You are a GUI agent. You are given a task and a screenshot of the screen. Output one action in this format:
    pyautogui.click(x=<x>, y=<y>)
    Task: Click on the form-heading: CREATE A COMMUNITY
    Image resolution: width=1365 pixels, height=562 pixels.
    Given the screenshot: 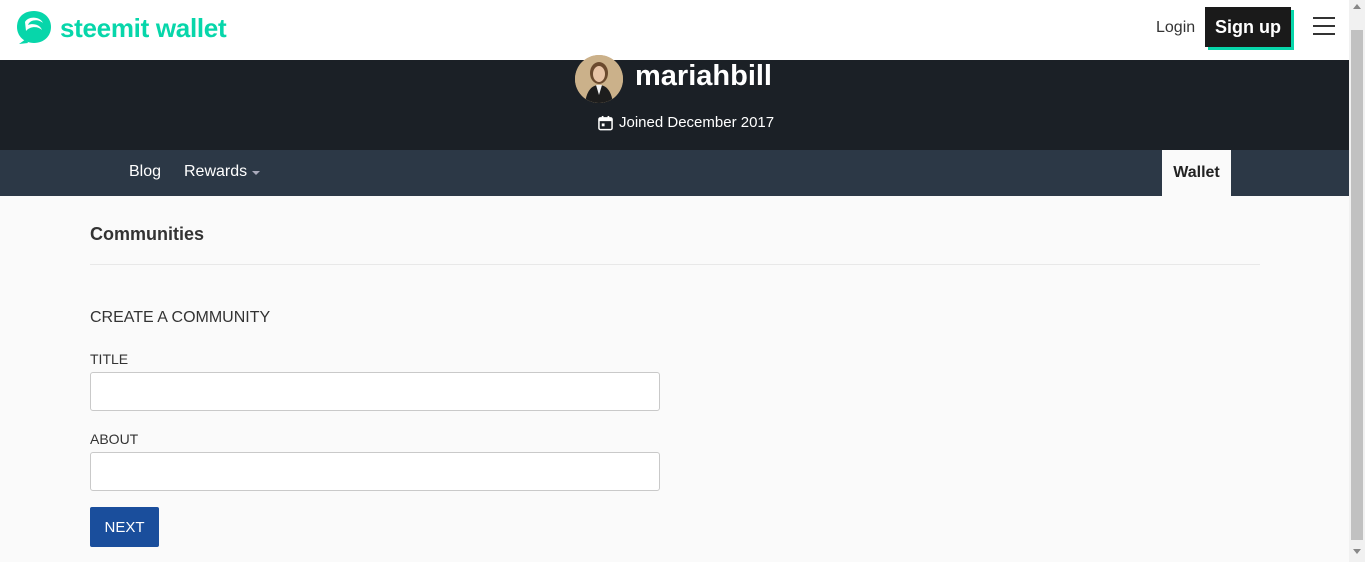 What is the action you would take?
    pyautogui.click(x=180, y=317)
    